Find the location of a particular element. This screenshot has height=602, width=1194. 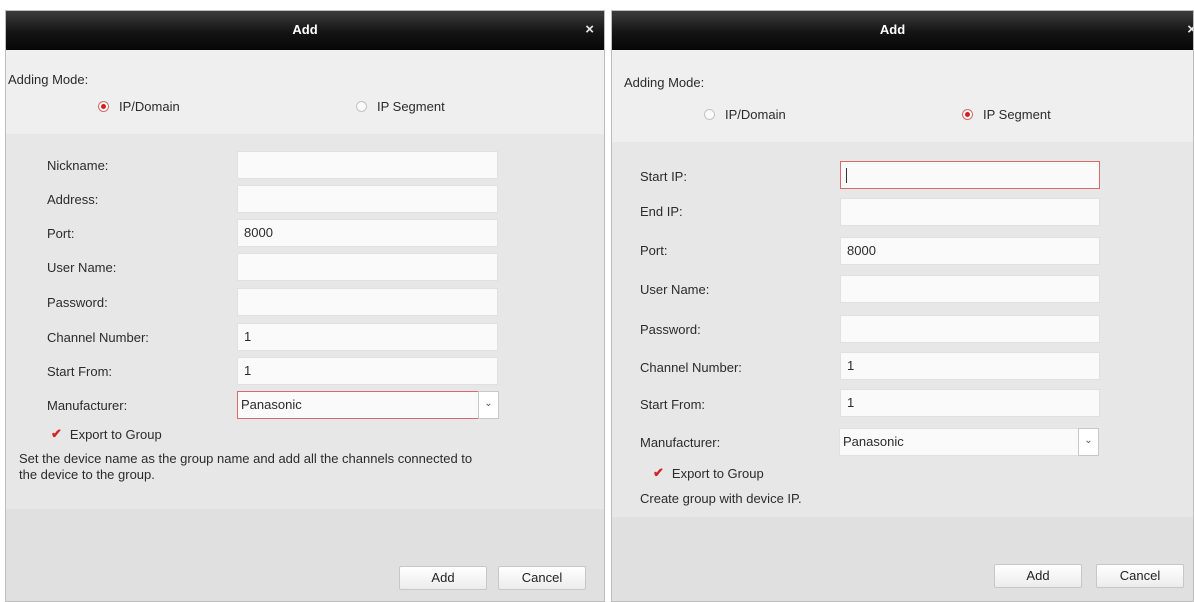

export-note: Create group with device IP. is located at coordinates (721, 498).